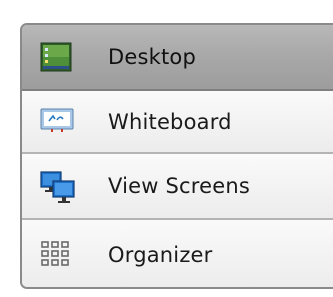 The height and width of the screenshot is (297, 333). I want to click on menu-item-label: Desktop, so click(152, 57).